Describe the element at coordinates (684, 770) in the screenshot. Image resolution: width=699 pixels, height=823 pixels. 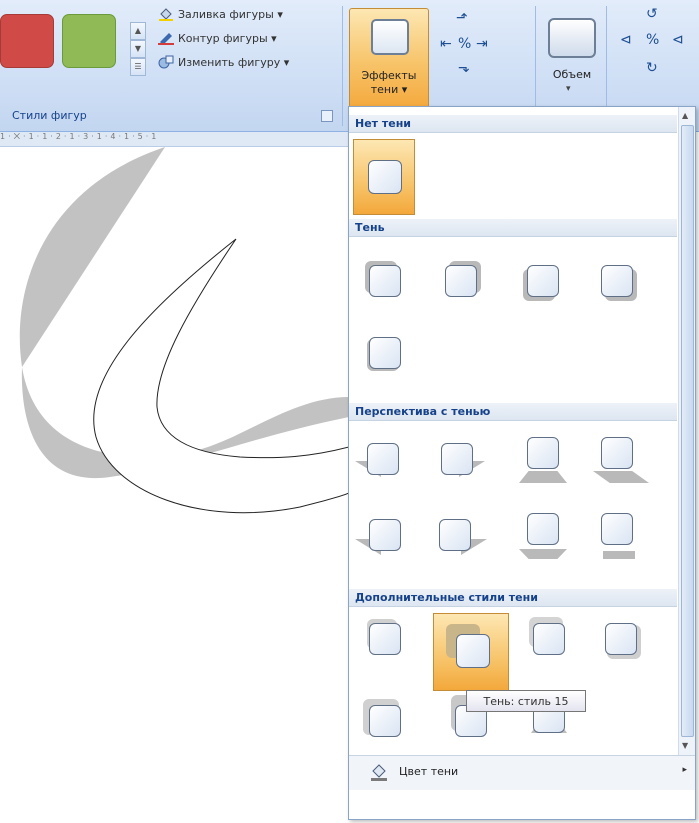
I see `submenu-arrow-icon: ▸` at that location.